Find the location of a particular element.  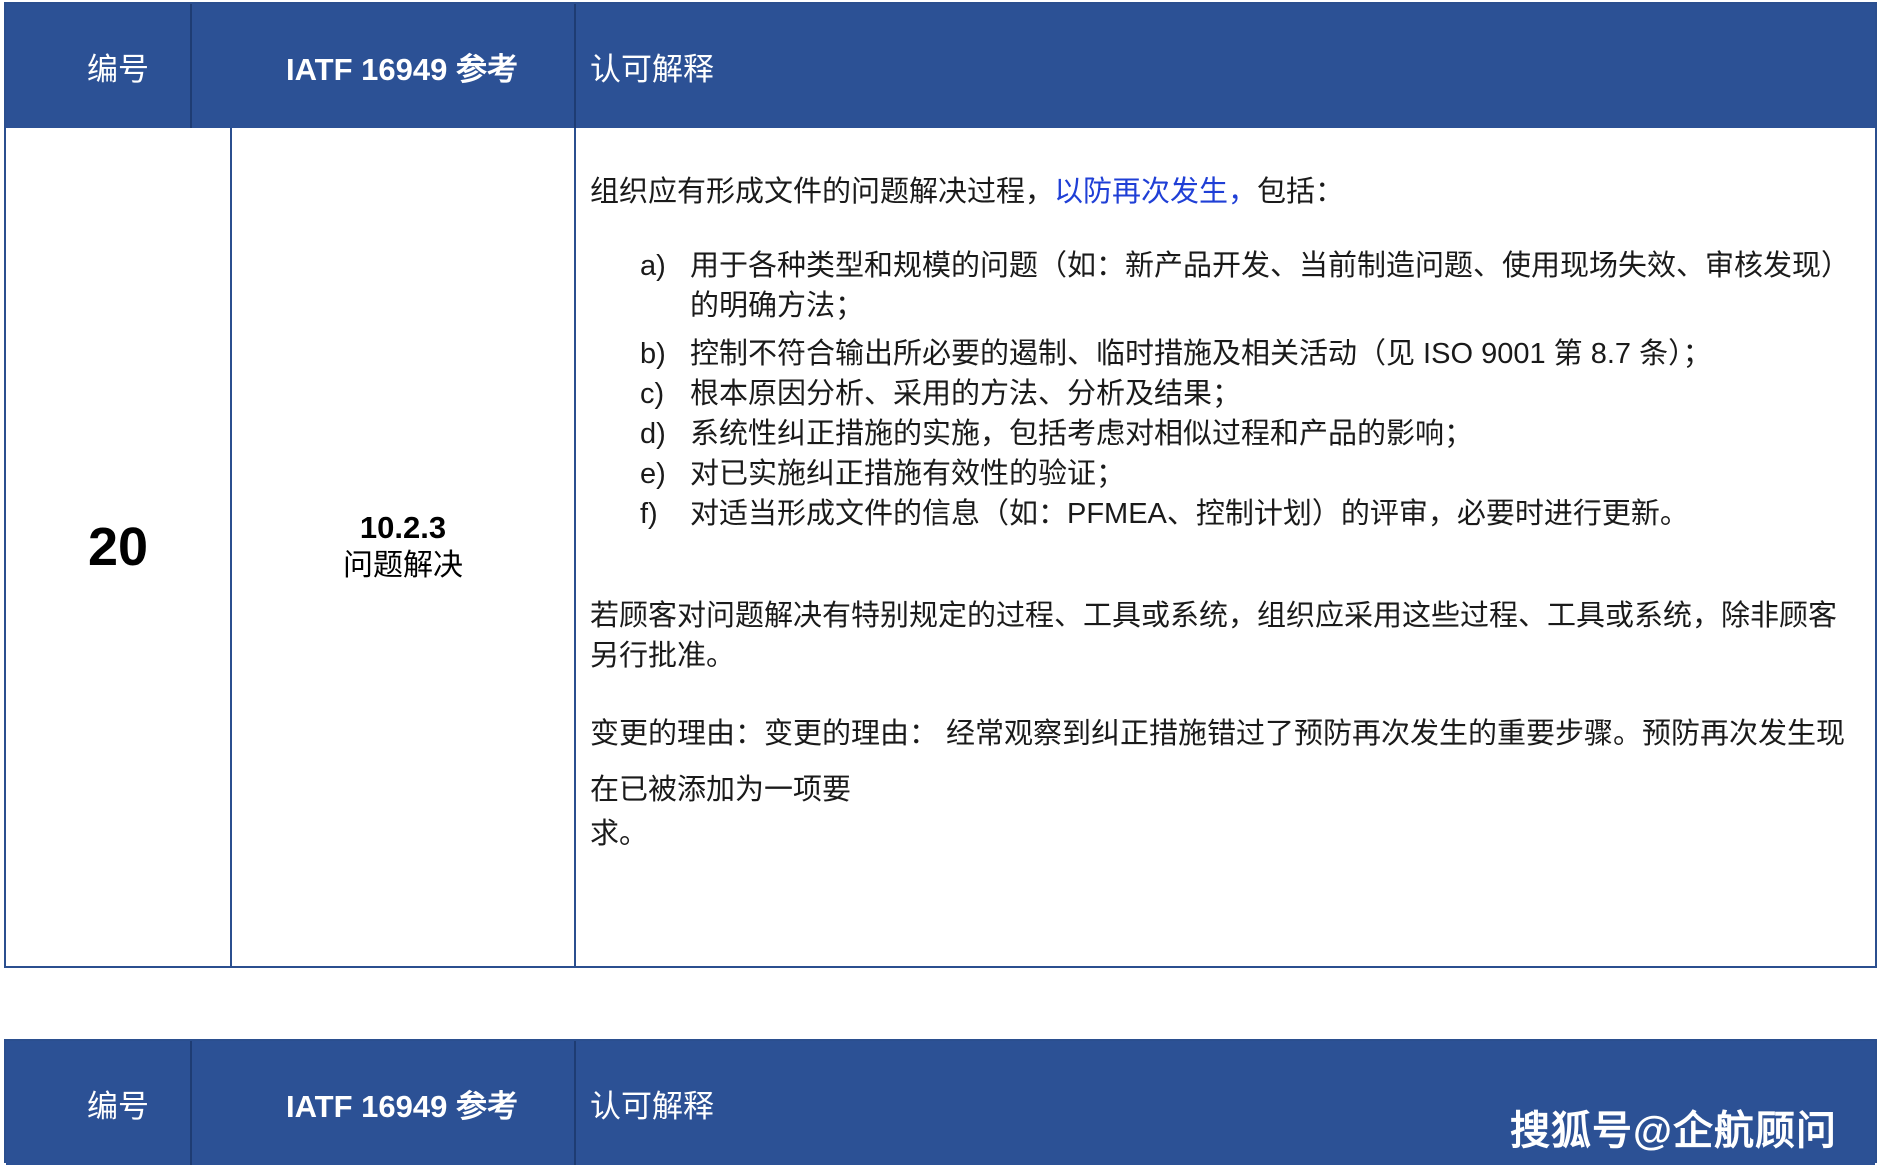

change-reason-tail: 求。 is located at coordinates (619, 834).